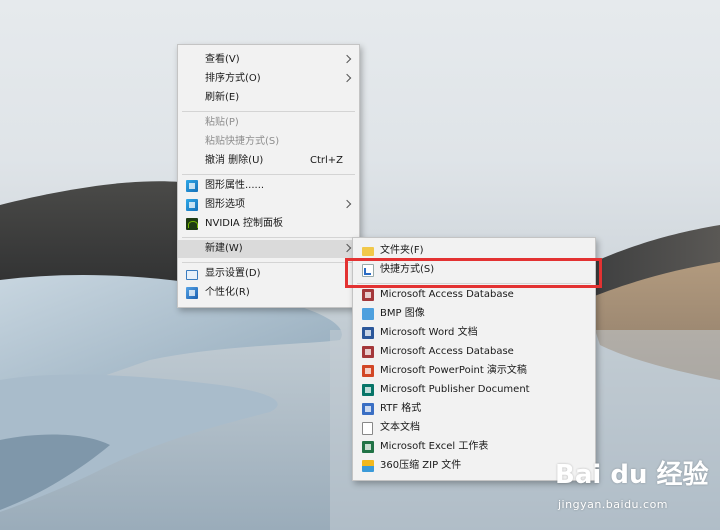 The image size is (720, 530). Describe the element at coordinates (268, 60) in the screenshot. I see `menu-item-view: 查看(V)` at that location.